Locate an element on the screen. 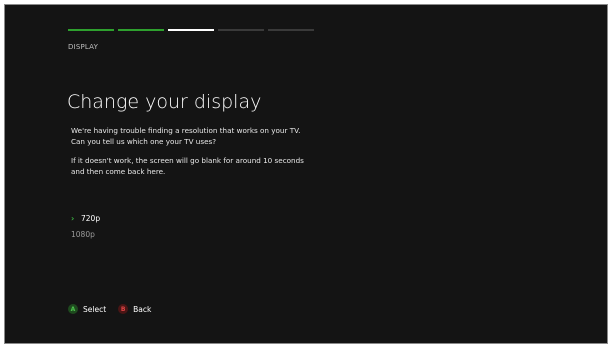 The image size is (614, 348). description-line: Can you tell us which one your TV uses? is located at coordinates (144, 141).